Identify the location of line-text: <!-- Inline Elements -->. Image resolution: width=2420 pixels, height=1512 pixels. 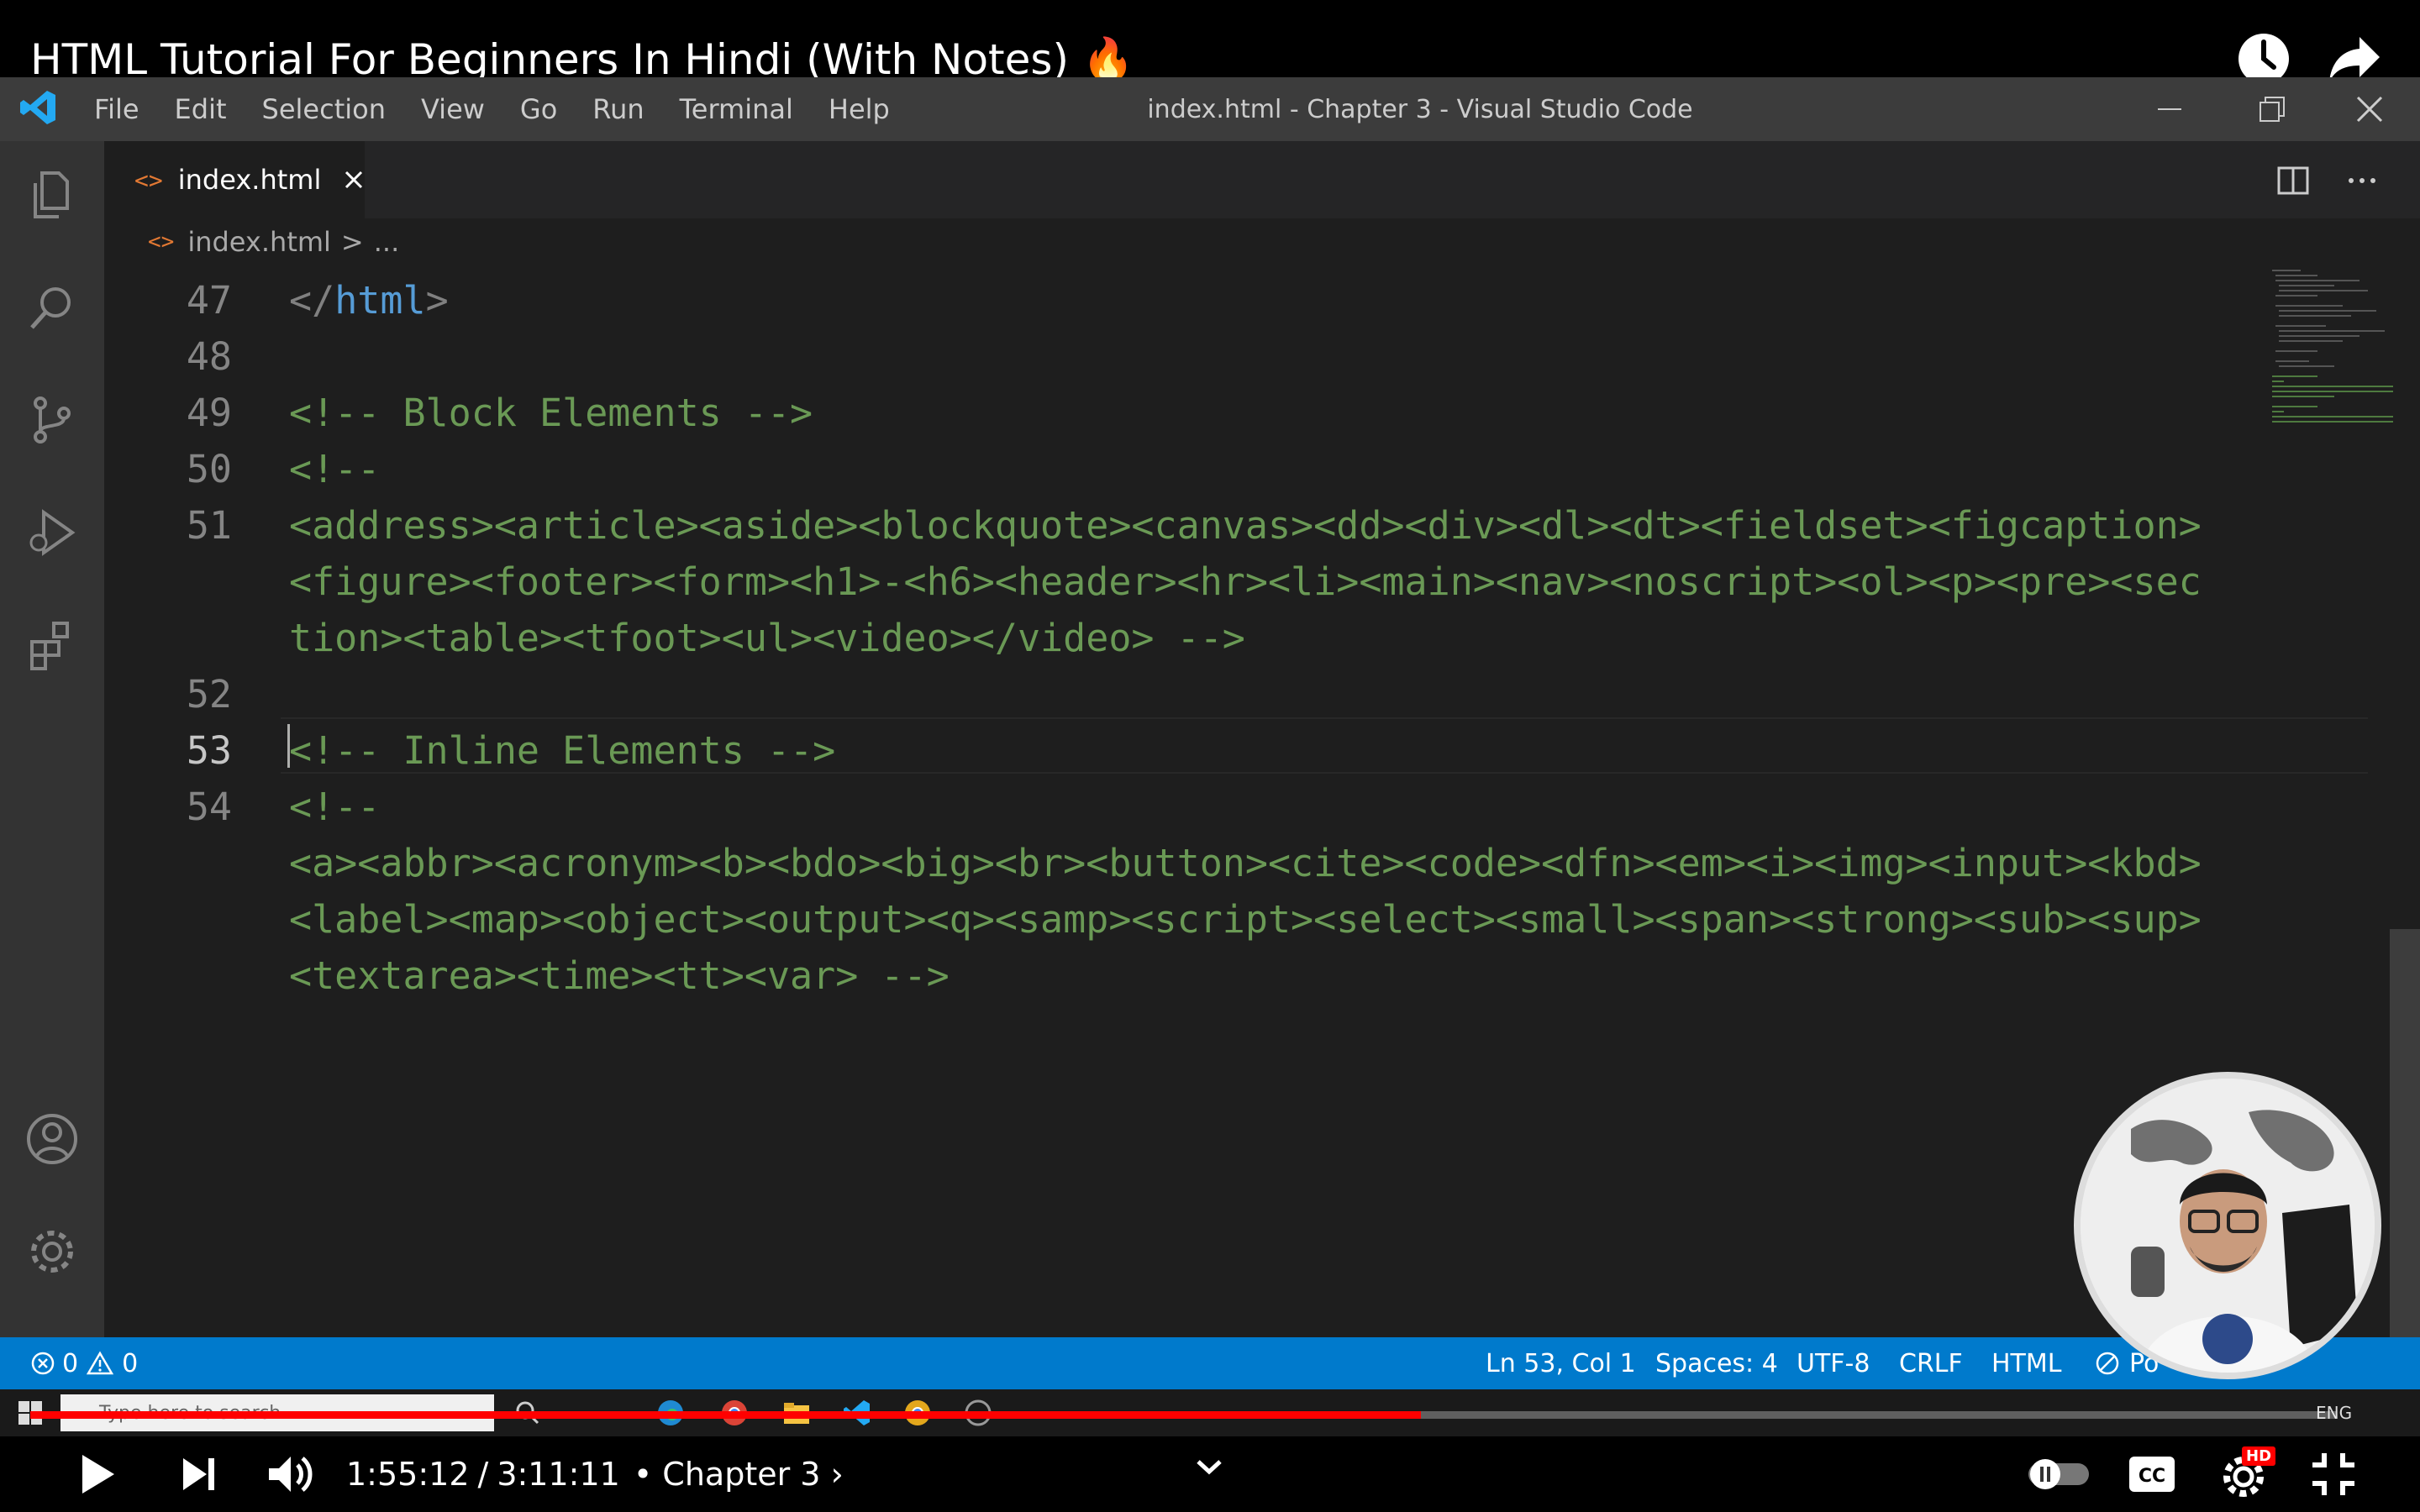
(562, 750).